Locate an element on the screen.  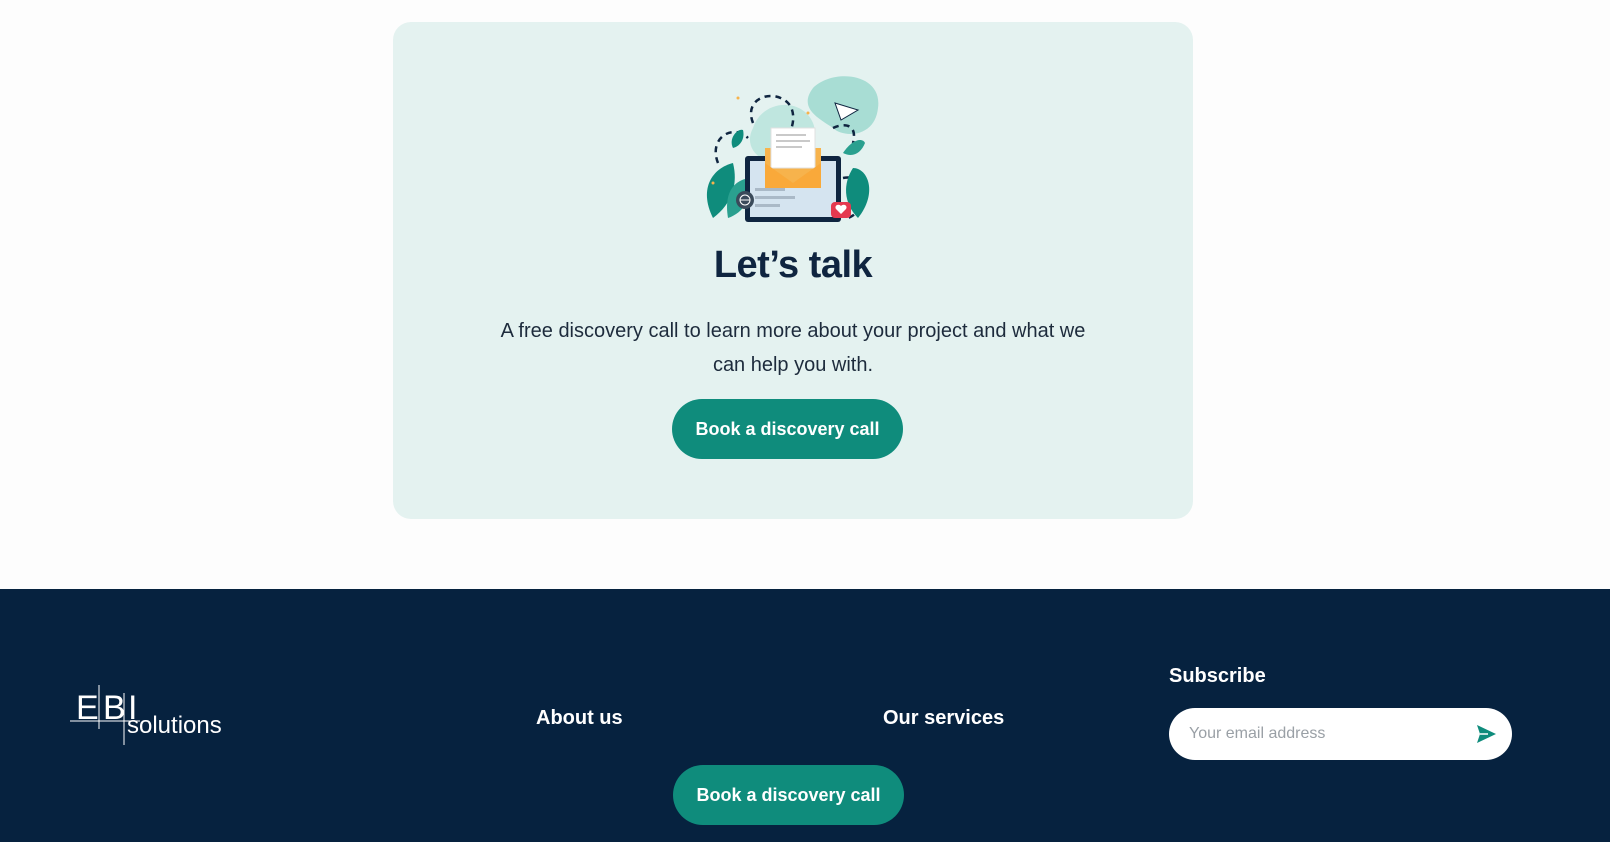
book-discovery-call-button: Book a discovery call is located at coordinates (787, 429).